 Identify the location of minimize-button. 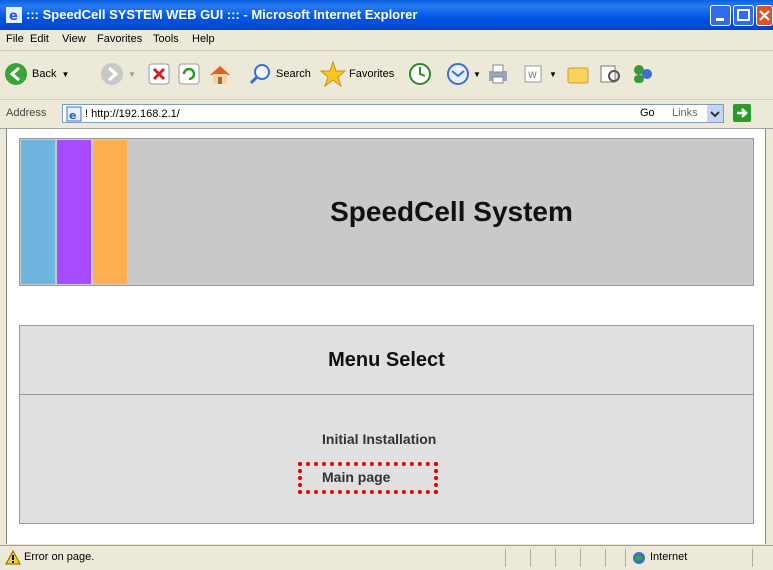
(720, 15).